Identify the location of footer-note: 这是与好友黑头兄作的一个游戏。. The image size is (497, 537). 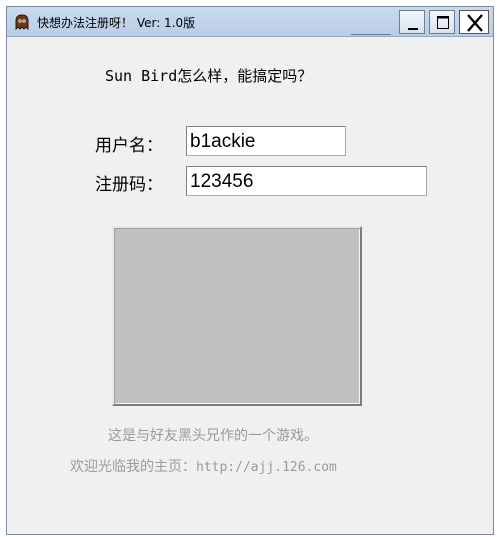
(213, 436).